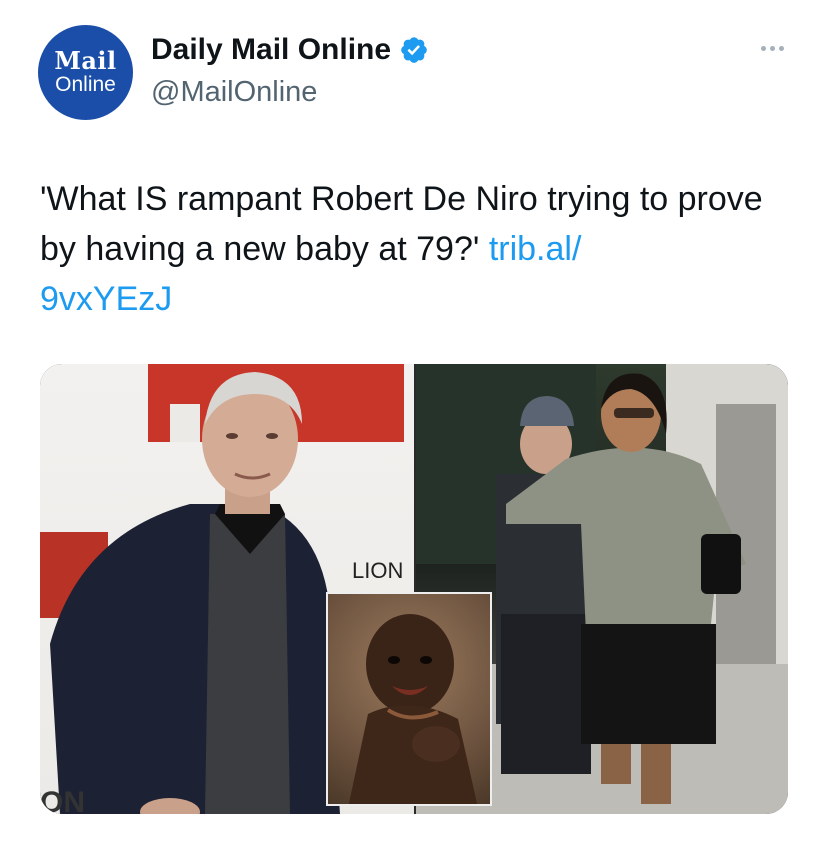 The width and height of the screenshot is (828, 852). I want to click on media-photo-baby-inset, so click(409, 699).